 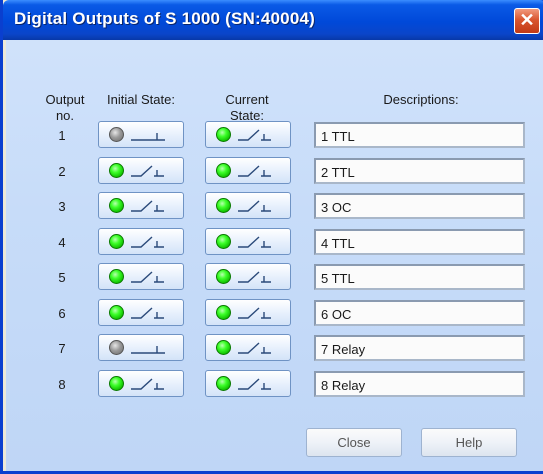 I want to click on header-descriptions: Descriptions:, so click(x=421, y=99).